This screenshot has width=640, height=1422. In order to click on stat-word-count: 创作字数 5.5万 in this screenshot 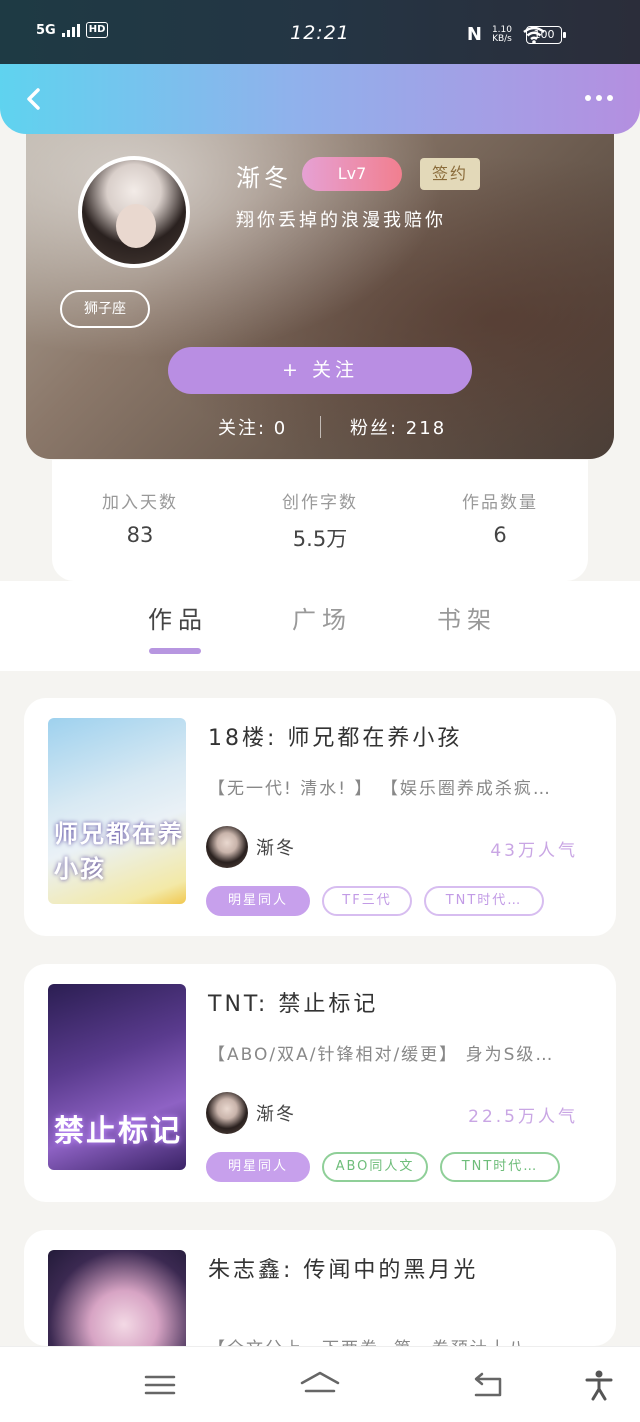, I will do `click(320, 520)`.